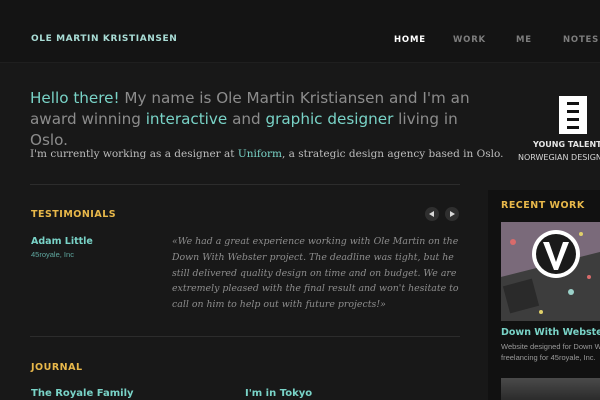 Image resolution: width=600 pixels, height=400 pixels. I want to click on recent-work-title: RECENT WORK, so click(543, 205).